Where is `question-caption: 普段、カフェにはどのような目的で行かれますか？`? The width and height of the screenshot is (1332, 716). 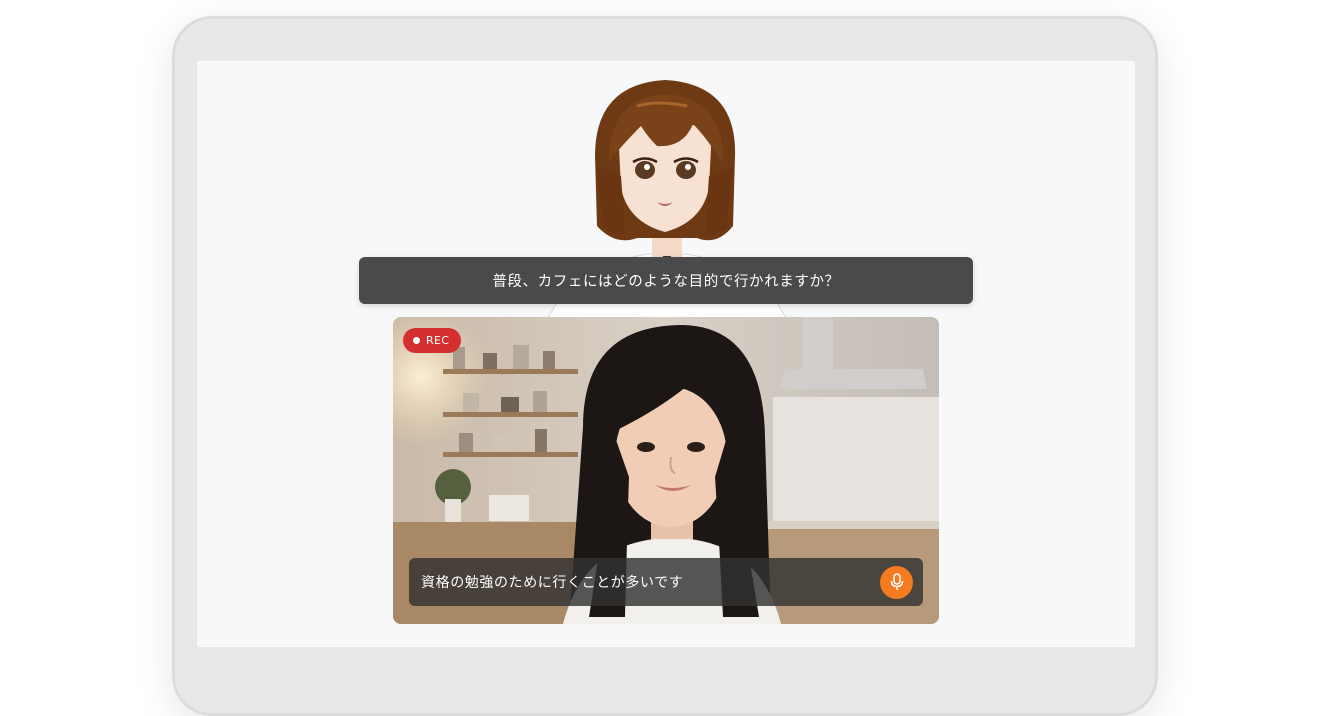 question-caption: 普段、カフェにはどのような目的で行かれますか？ is located at coordinates (666, 280).